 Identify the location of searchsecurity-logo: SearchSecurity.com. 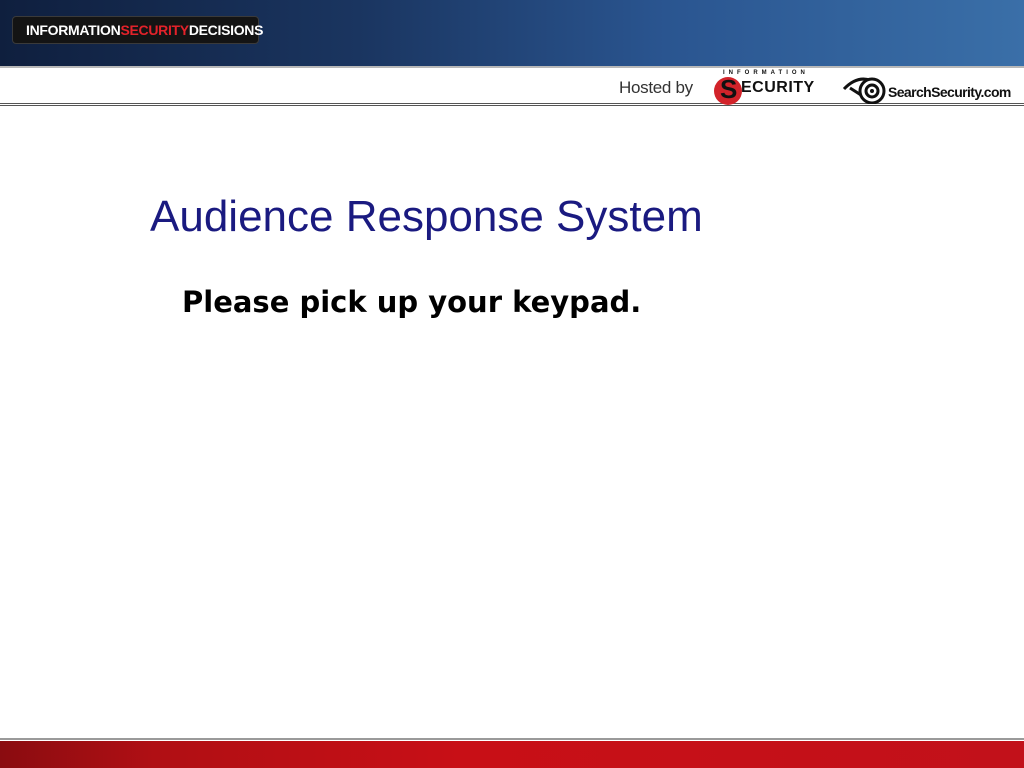
(929, 88).